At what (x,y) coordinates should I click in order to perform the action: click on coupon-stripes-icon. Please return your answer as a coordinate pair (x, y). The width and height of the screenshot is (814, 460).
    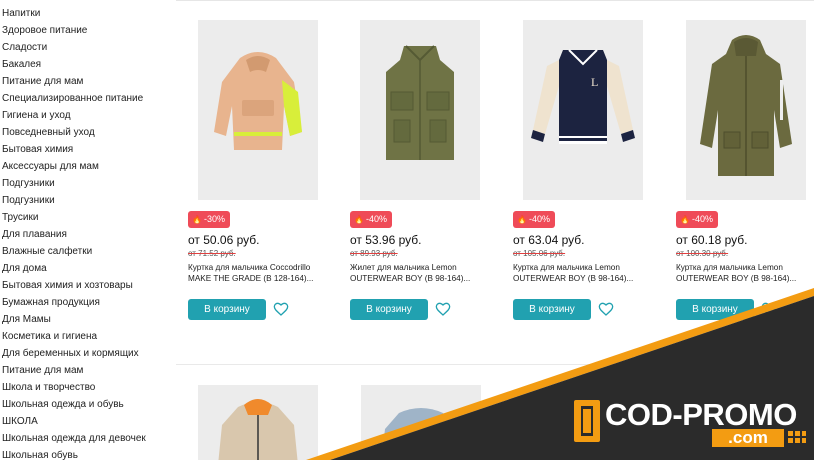
    Looking at the image, I should click on (587, 421).